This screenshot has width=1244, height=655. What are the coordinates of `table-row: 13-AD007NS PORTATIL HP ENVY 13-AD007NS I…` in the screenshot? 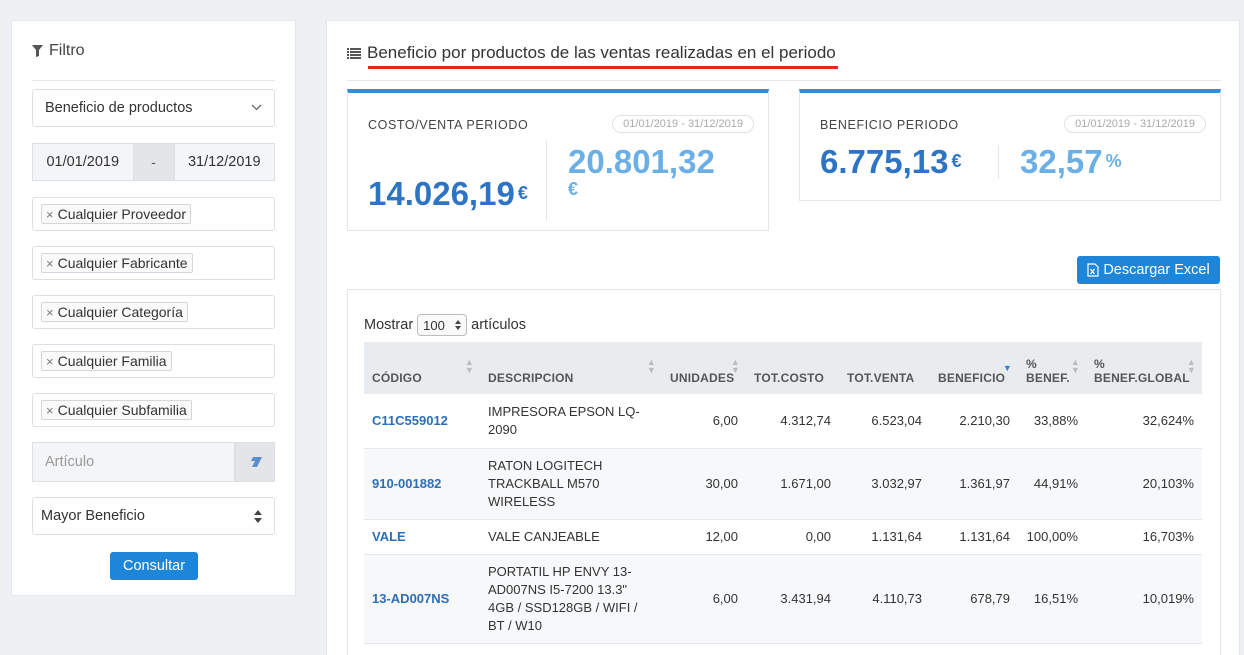 It's located at (783, 599).